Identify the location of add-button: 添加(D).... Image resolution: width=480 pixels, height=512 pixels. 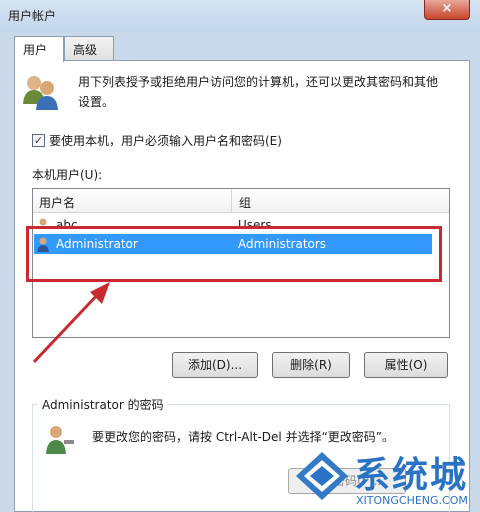
(215, 365).